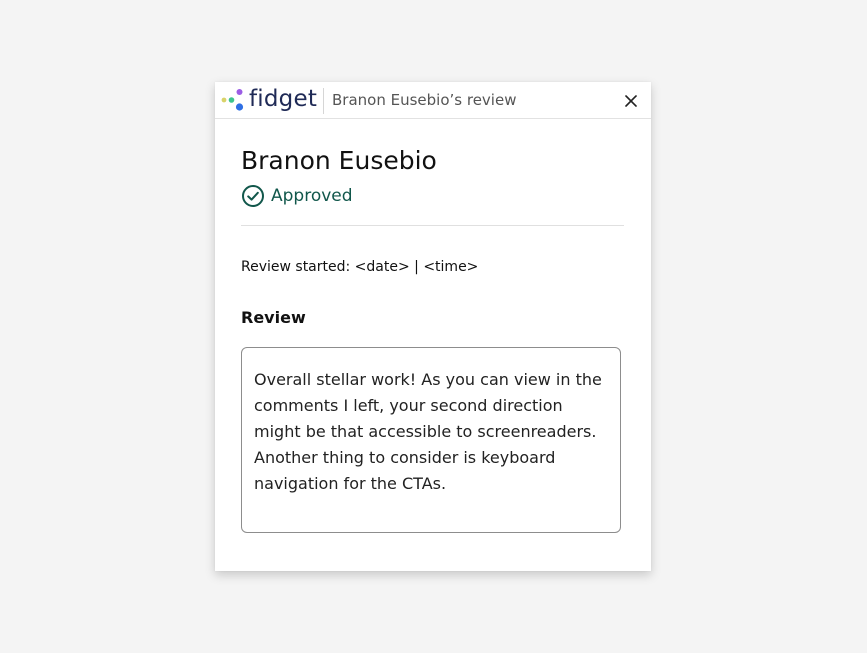 The width and height of the screenshot is (867, 653). I want to click on review-started-text: Review started: <date> | <time>, so click(360, 267).